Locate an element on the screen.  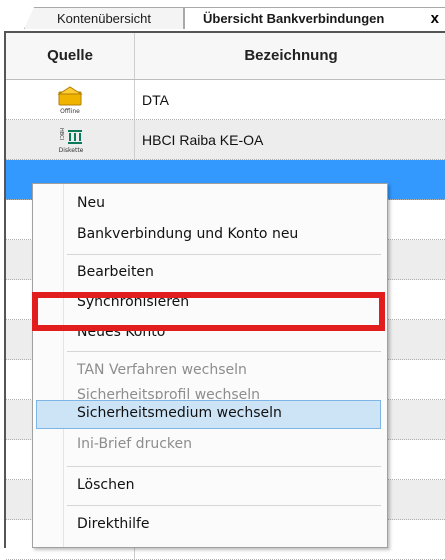
menu-item-ini-brief-drucken: Ini-Brief drucken is located at coordinates (134, 444).